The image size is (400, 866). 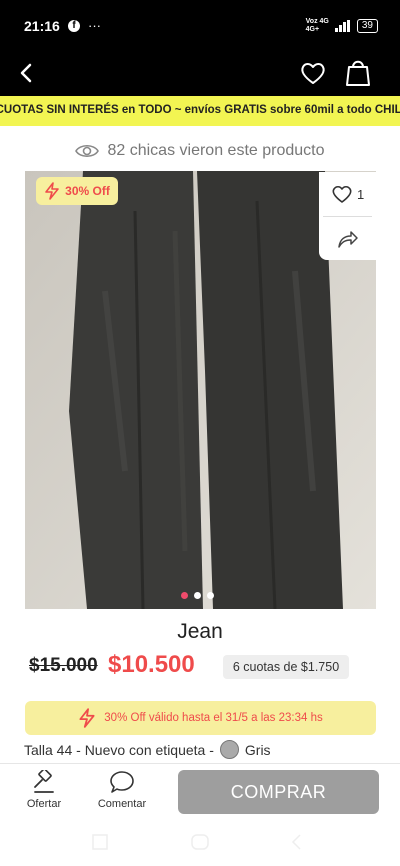 I want to click on views-counter: 82 chicas vieron este producto, so click(x=200, y=151).